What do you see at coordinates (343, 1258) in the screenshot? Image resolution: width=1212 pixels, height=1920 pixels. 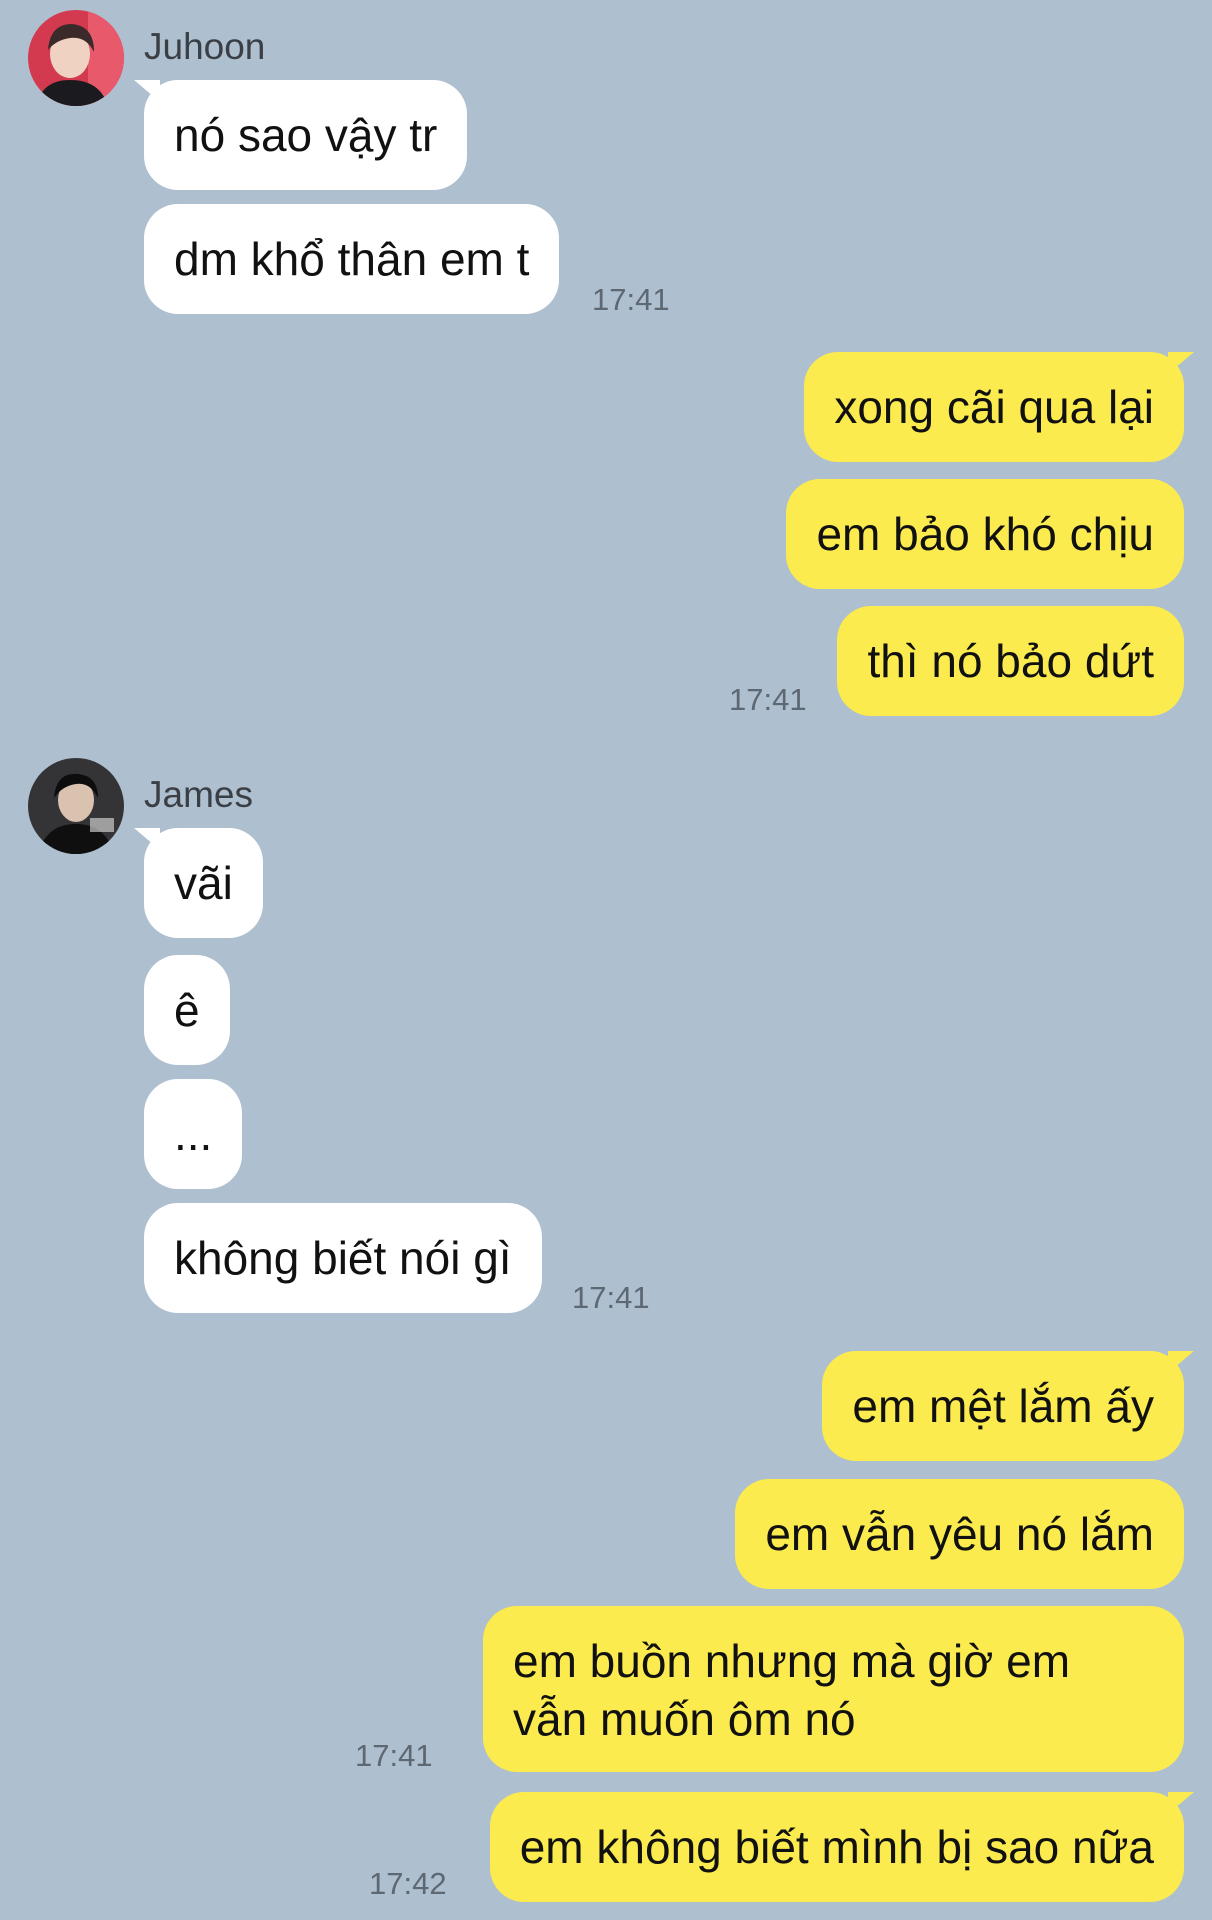 I see `message-bubble: không biết nói gì` at bounding box center [343, 1258].